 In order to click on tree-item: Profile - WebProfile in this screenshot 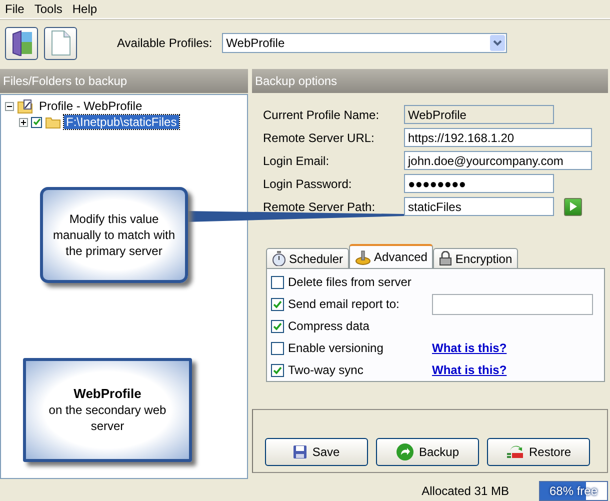, I will do `click(90, 106)`.